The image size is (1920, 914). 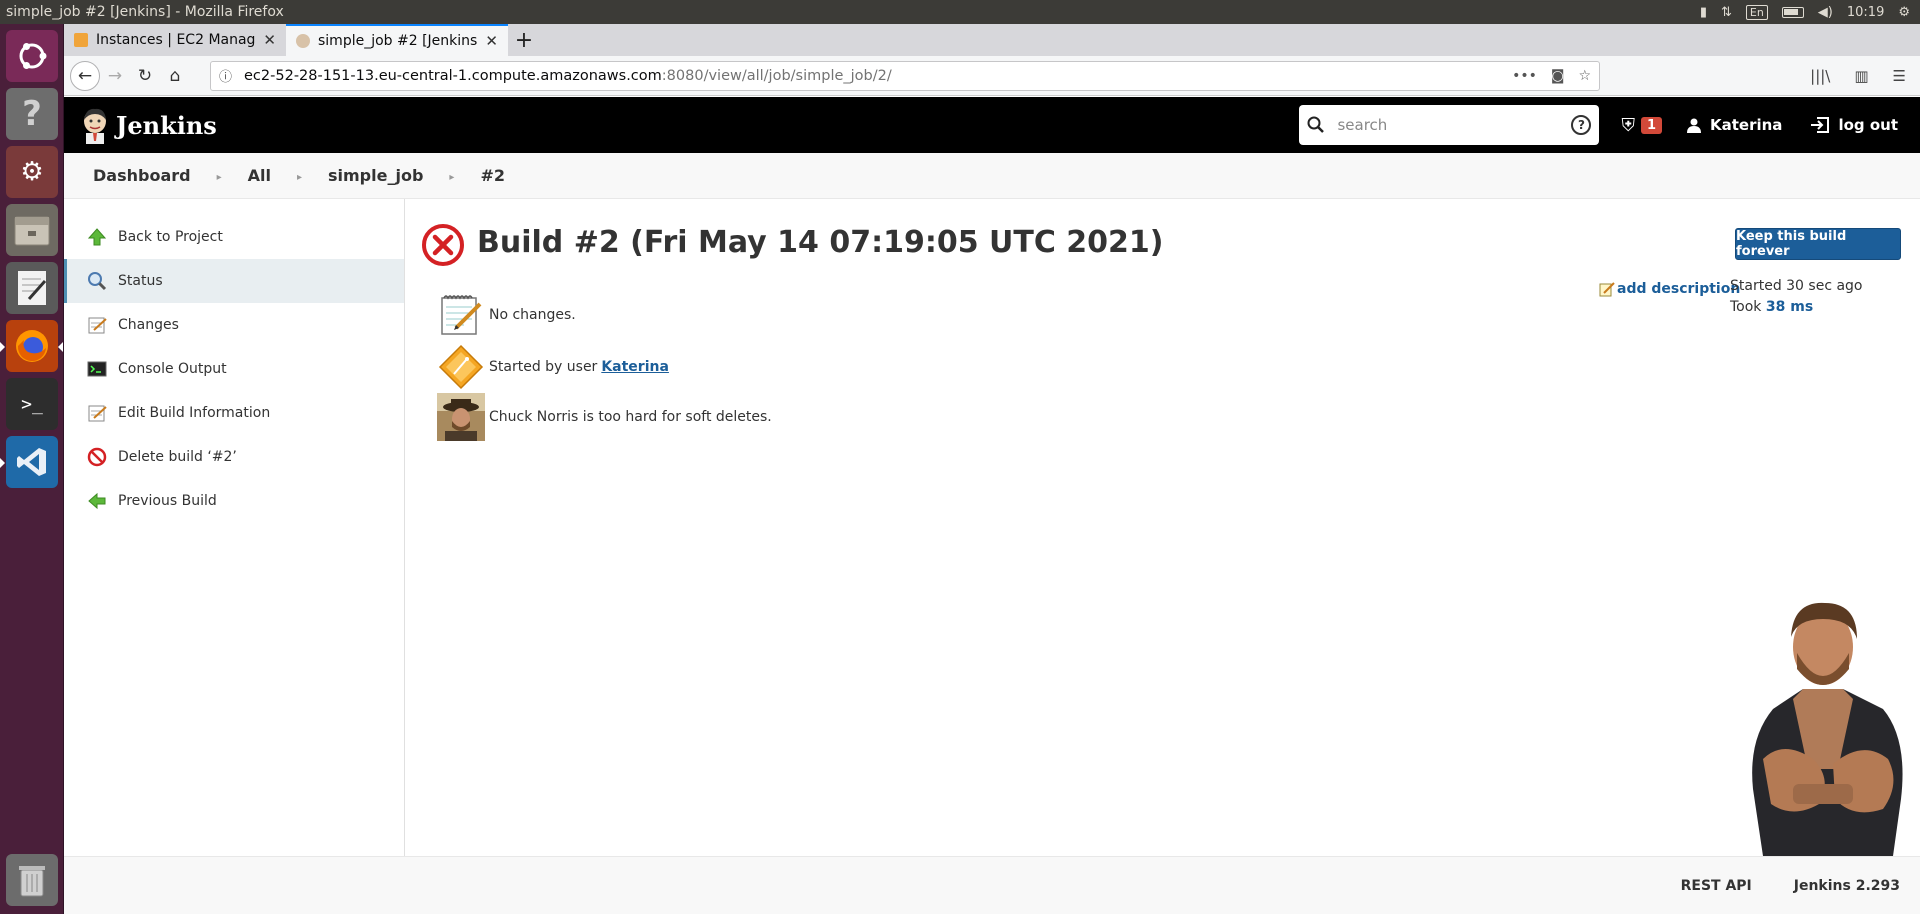 What do you see at coordinates (1746, 125) in the screenshot?
I see `user-name: Katerina` at bounding box center [1746, 125].